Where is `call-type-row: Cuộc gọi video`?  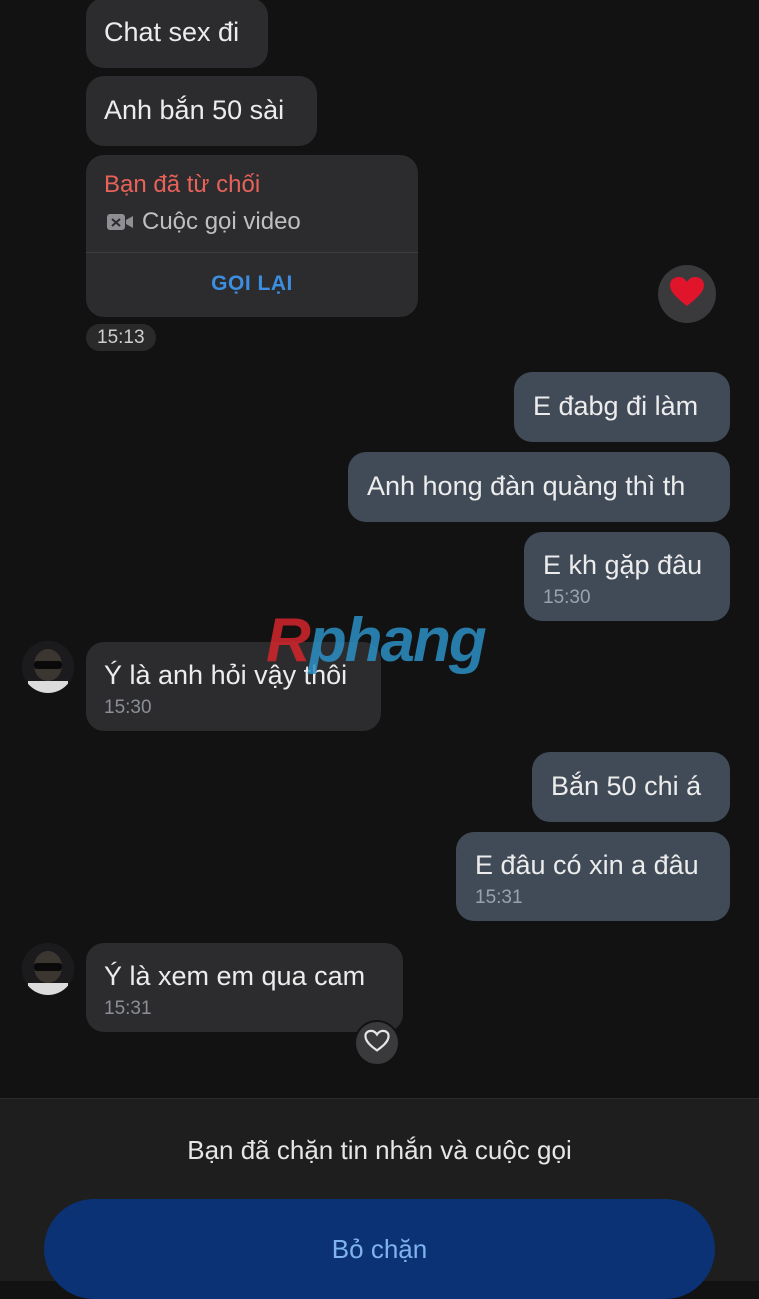 call-type-row: Cuộc gọi video is located at coordinates (203, 222).